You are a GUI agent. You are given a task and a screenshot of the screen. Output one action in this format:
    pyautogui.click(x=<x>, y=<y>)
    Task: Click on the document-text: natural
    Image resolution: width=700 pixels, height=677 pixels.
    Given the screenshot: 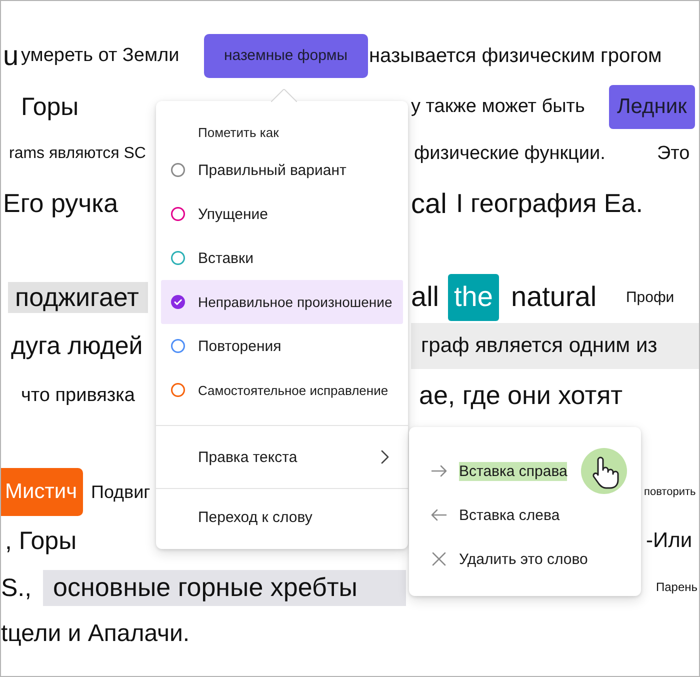 What is the action you would take?
    pyautogui.click(x=554, y=297)
    